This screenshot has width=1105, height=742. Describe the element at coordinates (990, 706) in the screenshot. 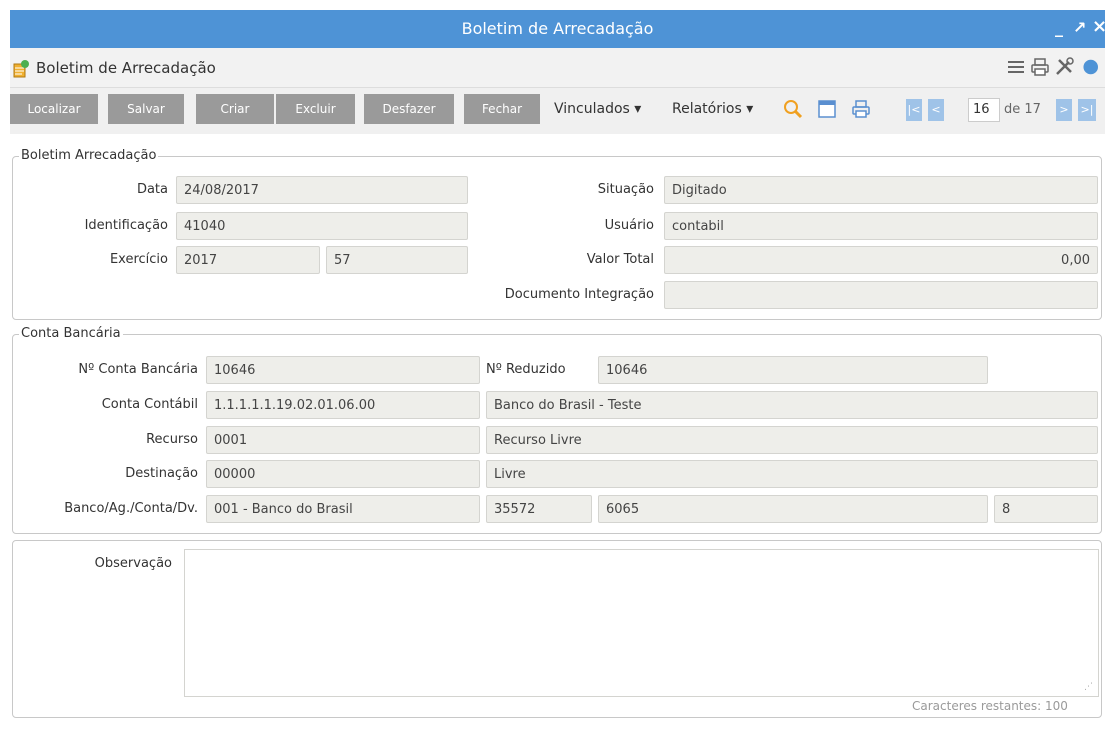

I see `characters-remaining: Caracteres restantes: 100` at that location.